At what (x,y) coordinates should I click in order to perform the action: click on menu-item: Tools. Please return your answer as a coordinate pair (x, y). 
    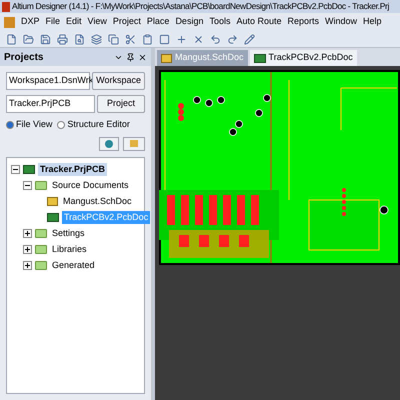
    Looking at the image, I should click on (219, 22).